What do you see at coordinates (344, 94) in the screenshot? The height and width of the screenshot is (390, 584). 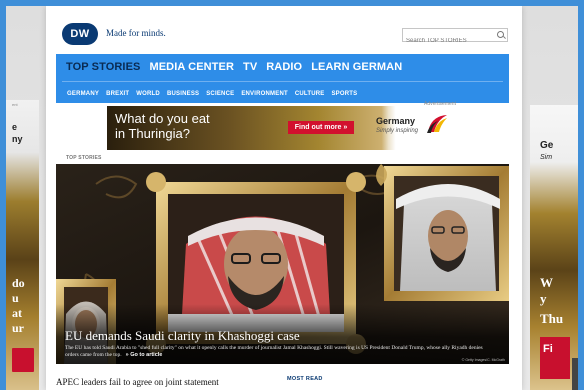 I see `subnav-item-sports: SPORTS` at bounding box center [344, 94].